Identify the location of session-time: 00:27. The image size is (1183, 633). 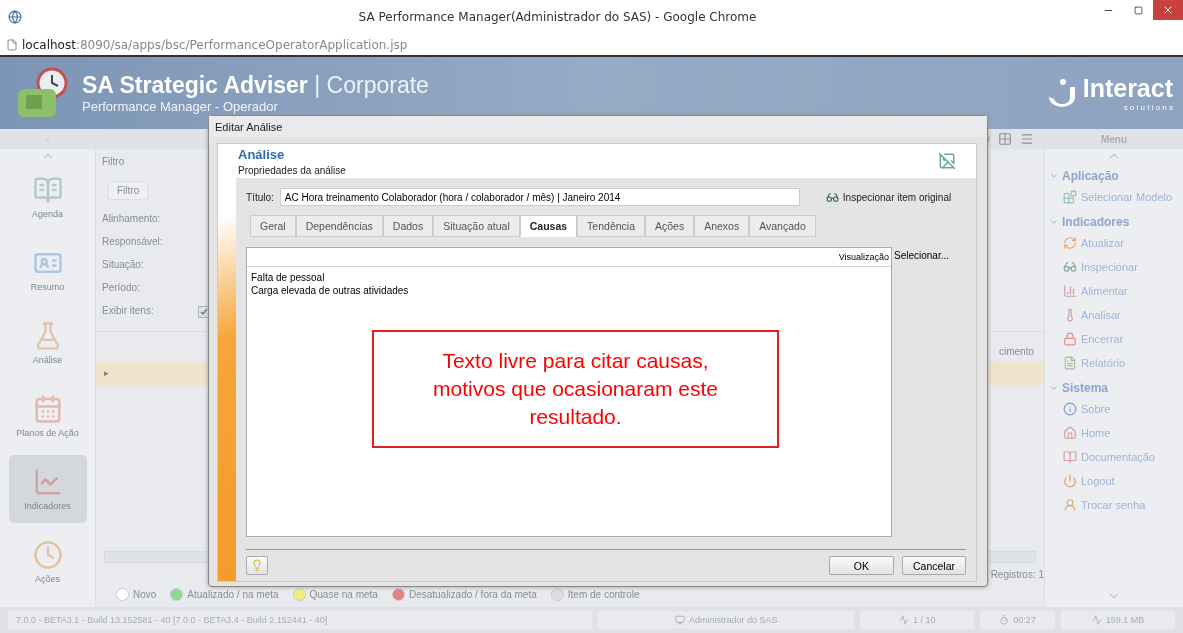
(1024, 620).